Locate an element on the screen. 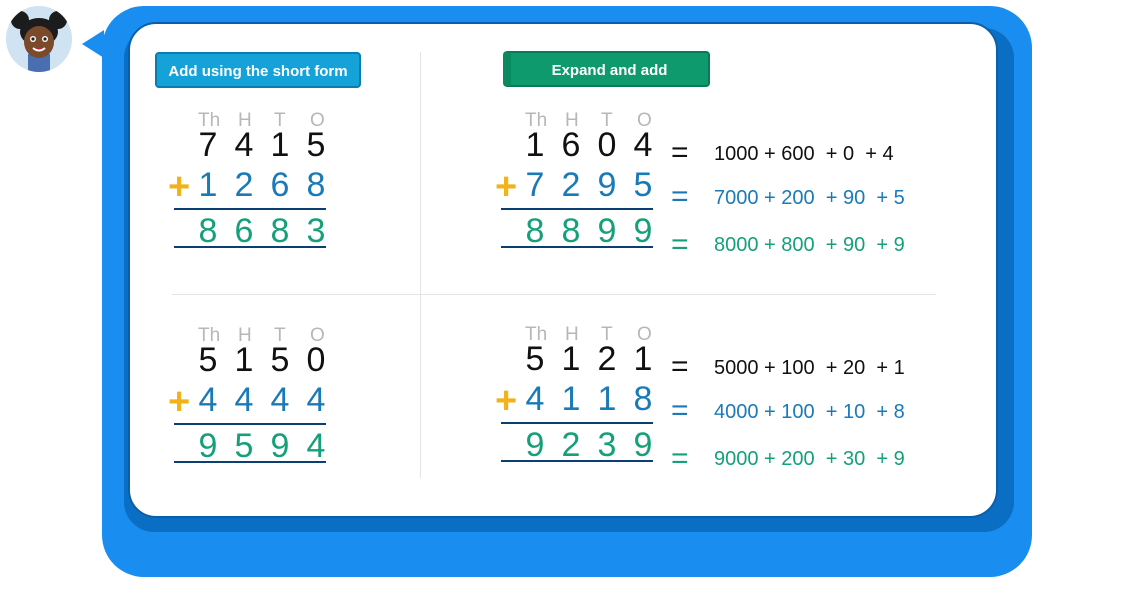  expanded-result: 9000 + 200 + 30 + 9 is located at coordinates (809, 459).